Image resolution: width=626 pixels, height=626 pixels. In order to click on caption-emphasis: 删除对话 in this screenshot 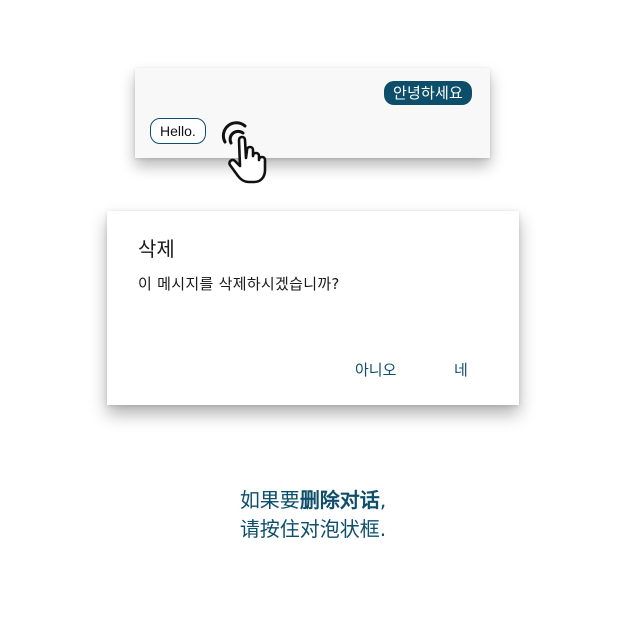, I will do `click(339, 500)`.